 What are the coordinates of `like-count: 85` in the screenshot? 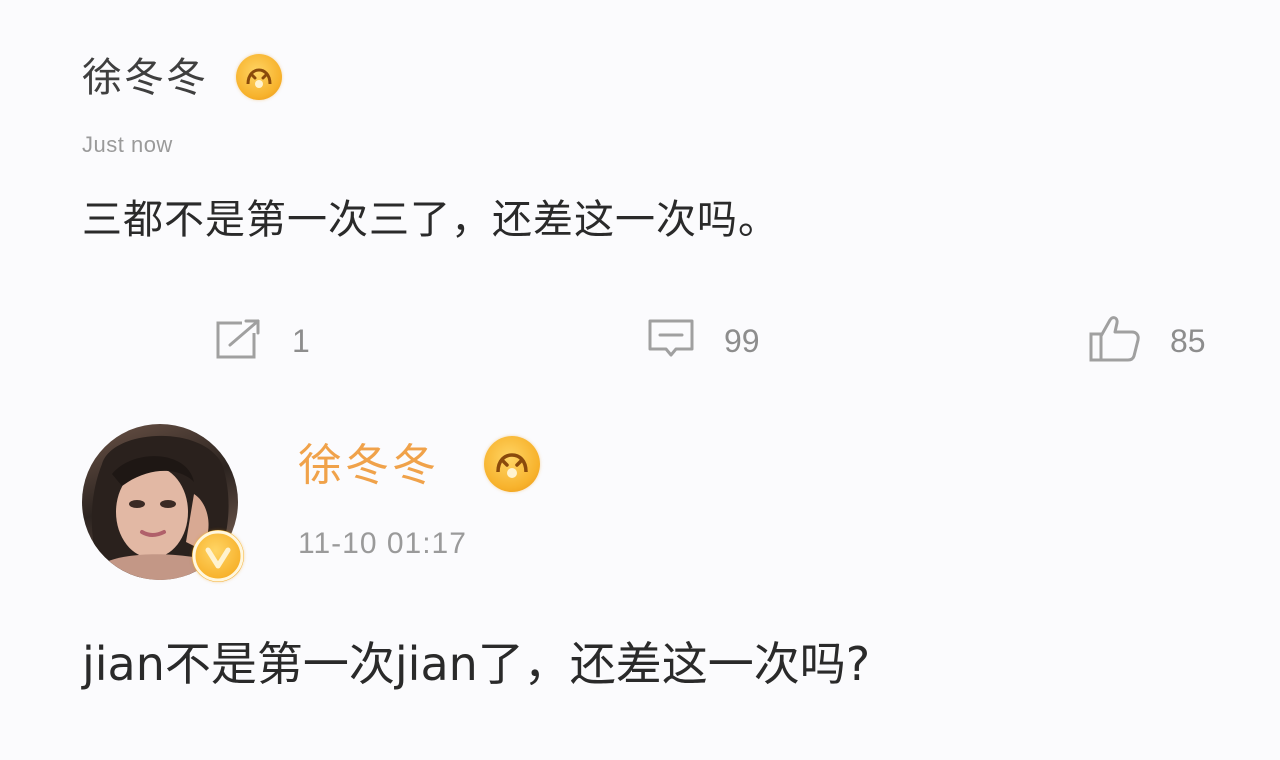 It's located at (1188, 341).